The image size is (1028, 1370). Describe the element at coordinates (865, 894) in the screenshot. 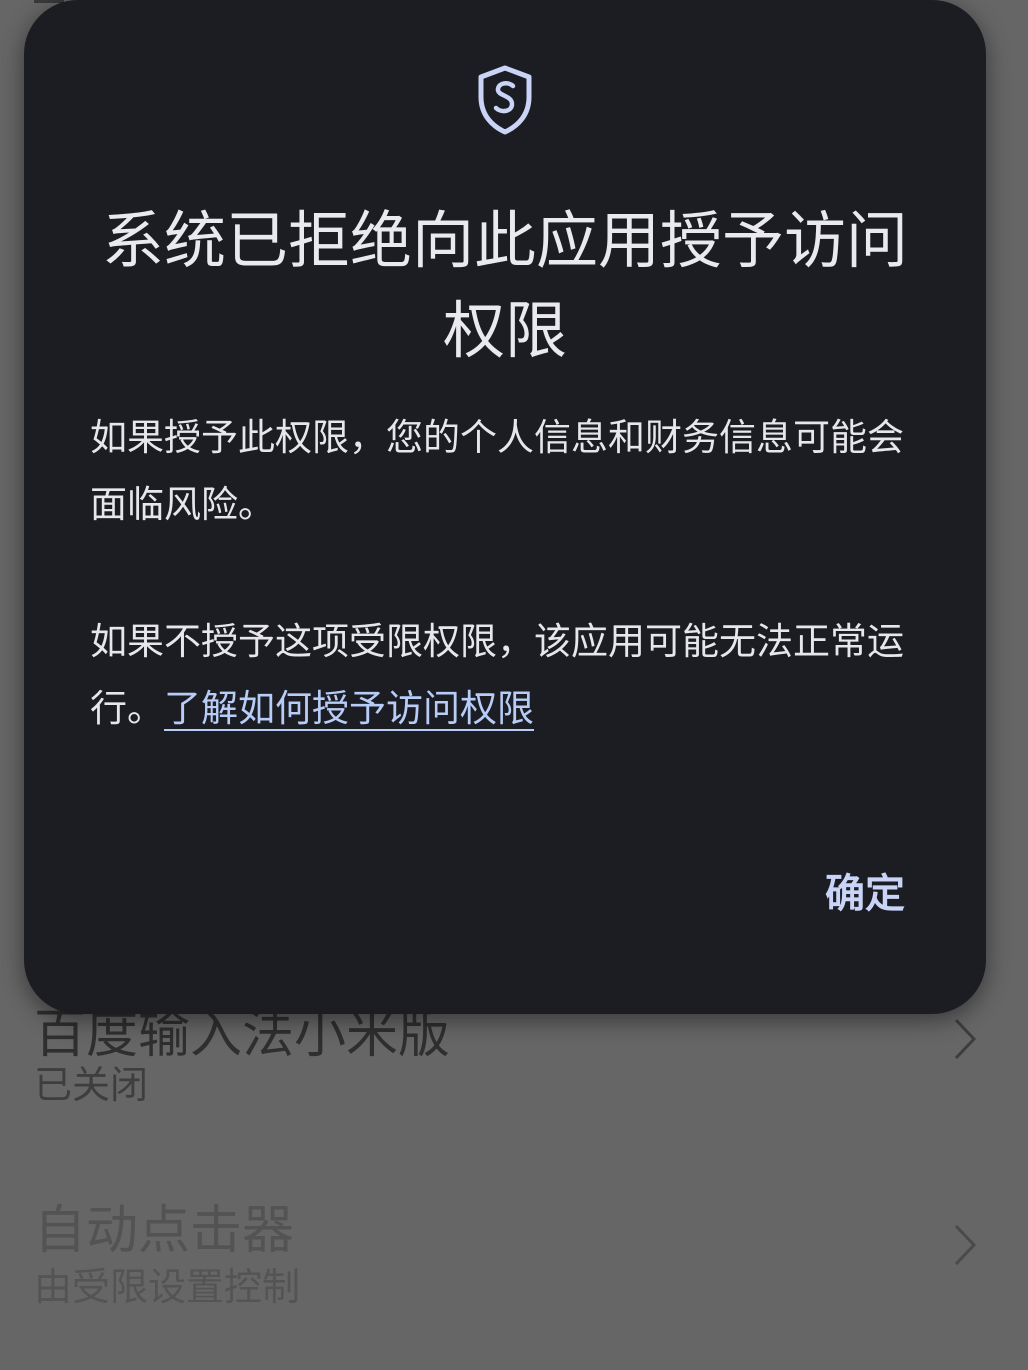

I see `ok-button: 确定` at that location.